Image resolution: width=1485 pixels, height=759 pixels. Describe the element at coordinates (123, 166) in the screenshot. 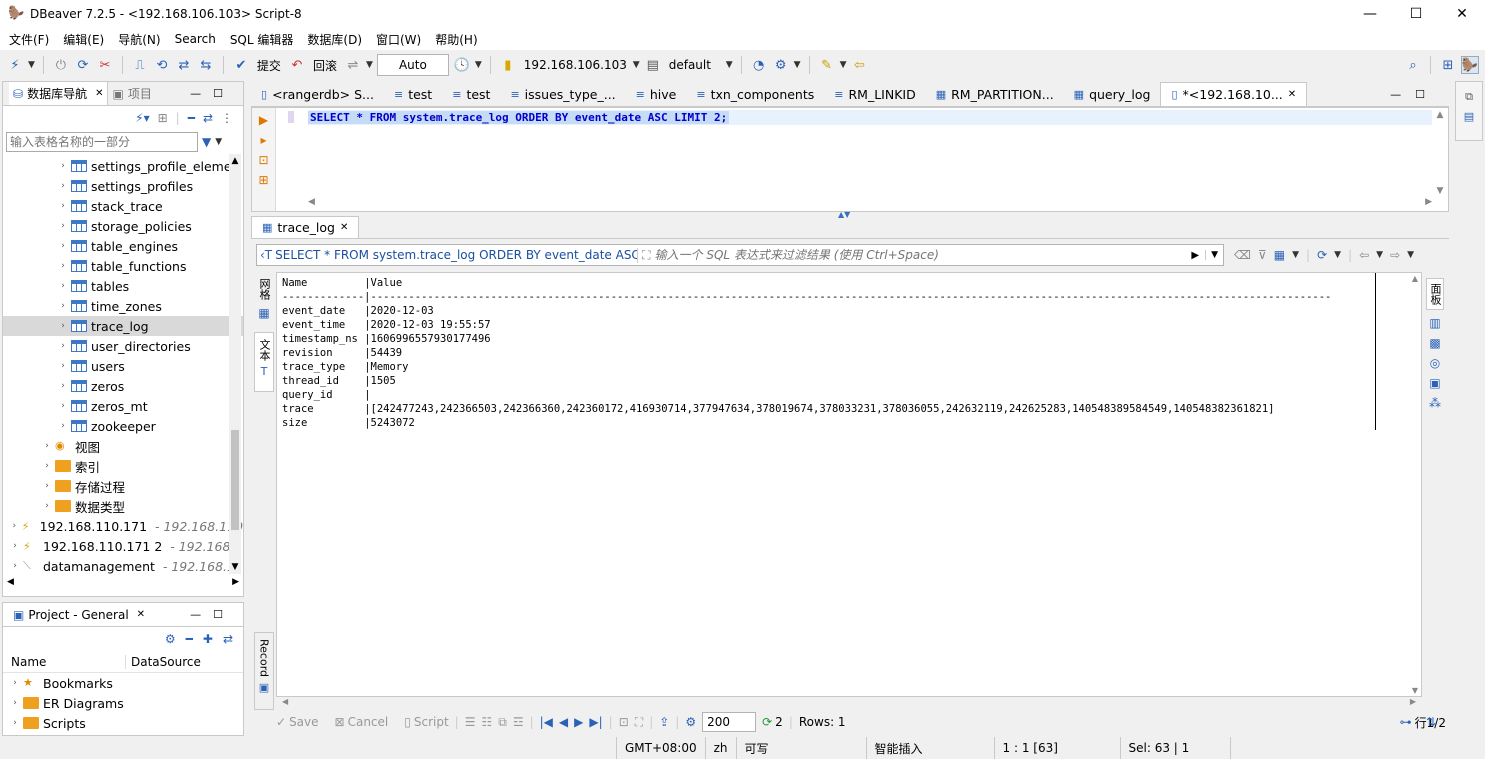

I see `tree-item-settings-profile-elements: › settings_profile_elemen` at that location.